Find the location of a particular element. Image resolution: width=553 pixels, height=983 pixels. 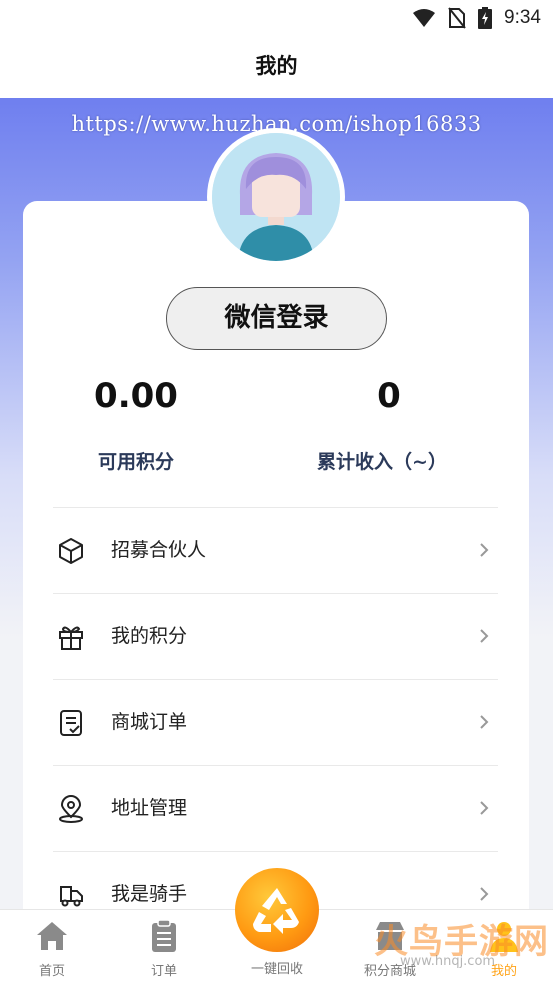

delivery-truck-icon is located at coordinates (71, 896).